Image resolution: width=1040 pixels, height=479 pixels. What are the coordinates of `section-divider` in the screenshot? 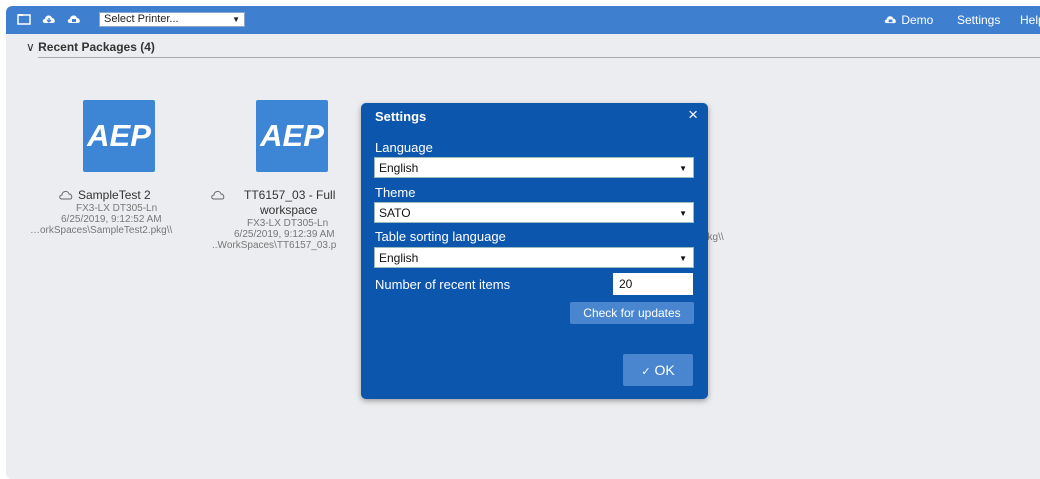 It's located at (539, 57).